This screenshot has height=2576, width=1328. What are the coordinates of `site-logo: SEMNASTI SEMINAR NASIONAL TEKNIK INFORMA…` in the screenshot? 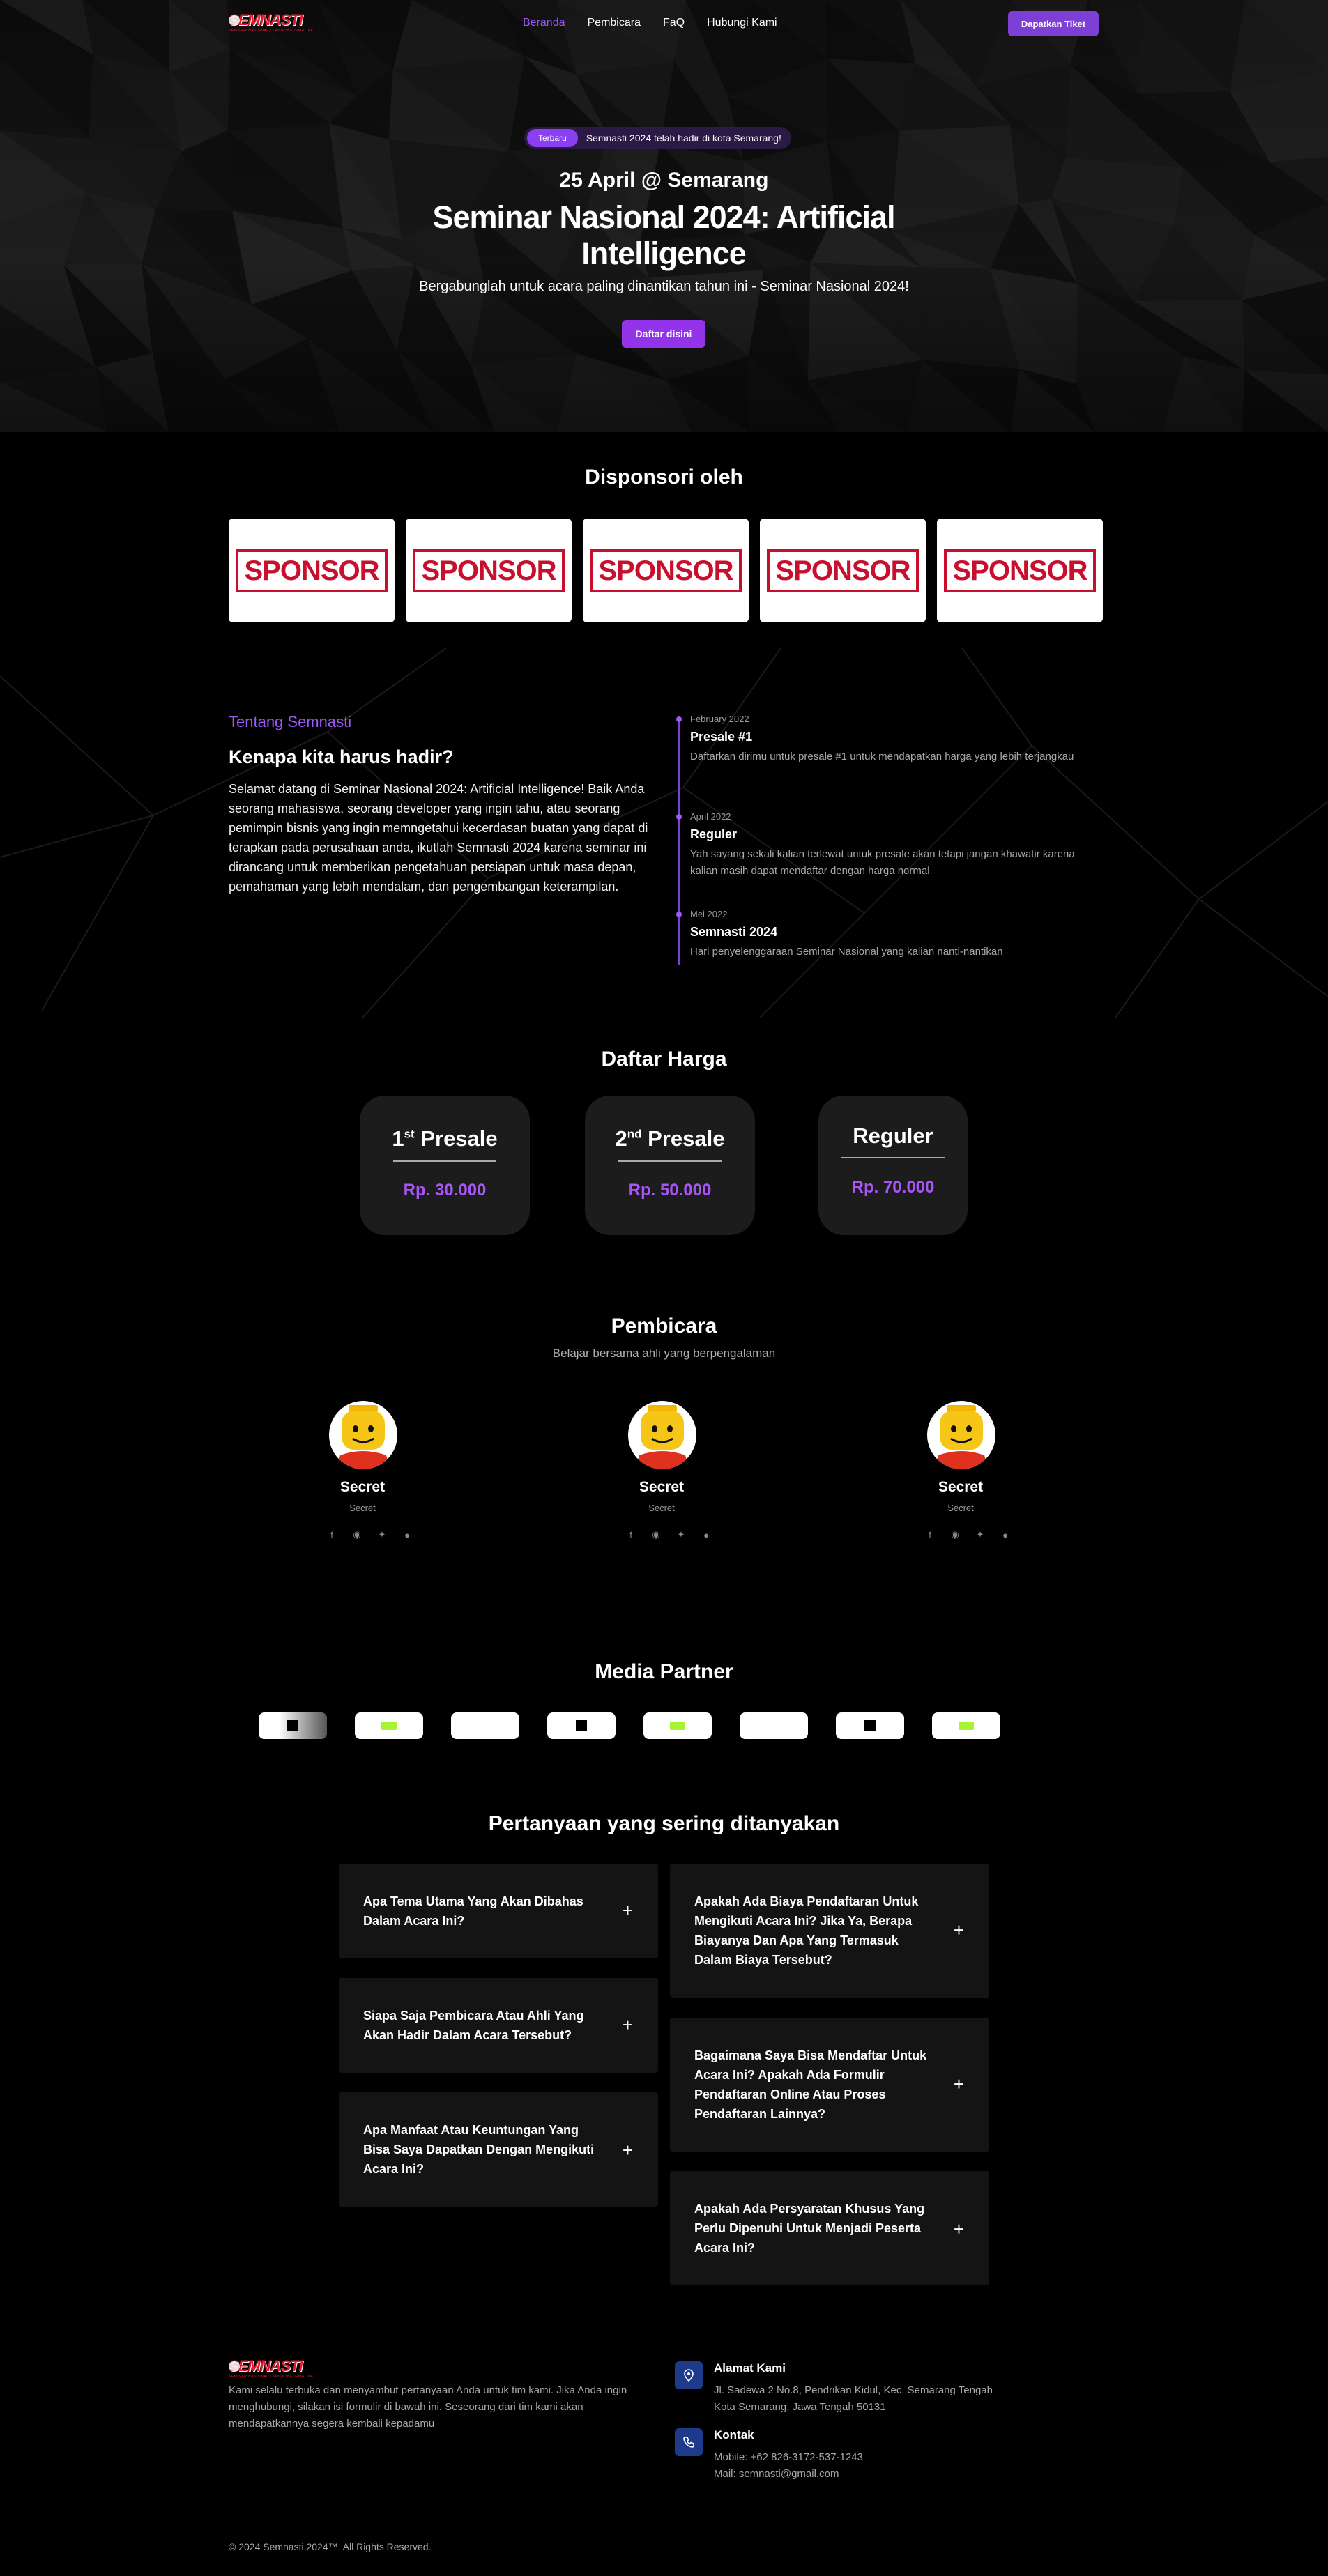 It's located at (271, 23).